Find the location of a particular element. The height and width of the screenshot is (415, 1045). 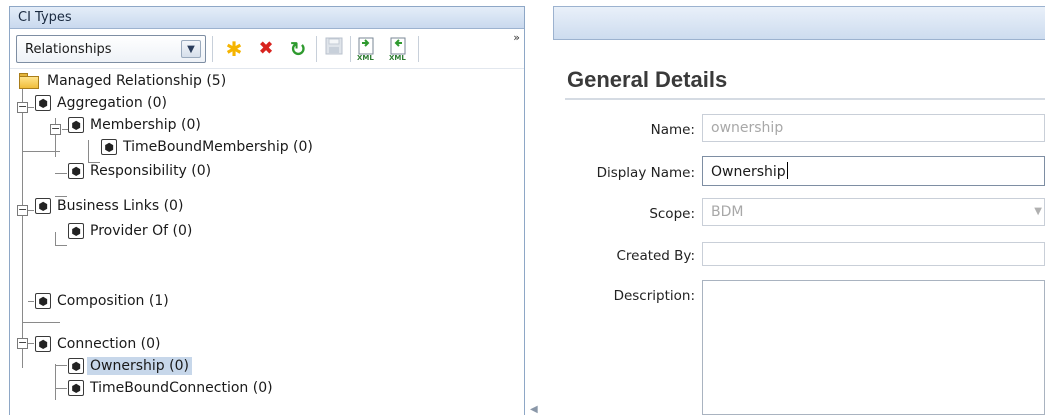

asterisk-icon: ✱ is located at coordinates (234, 49).